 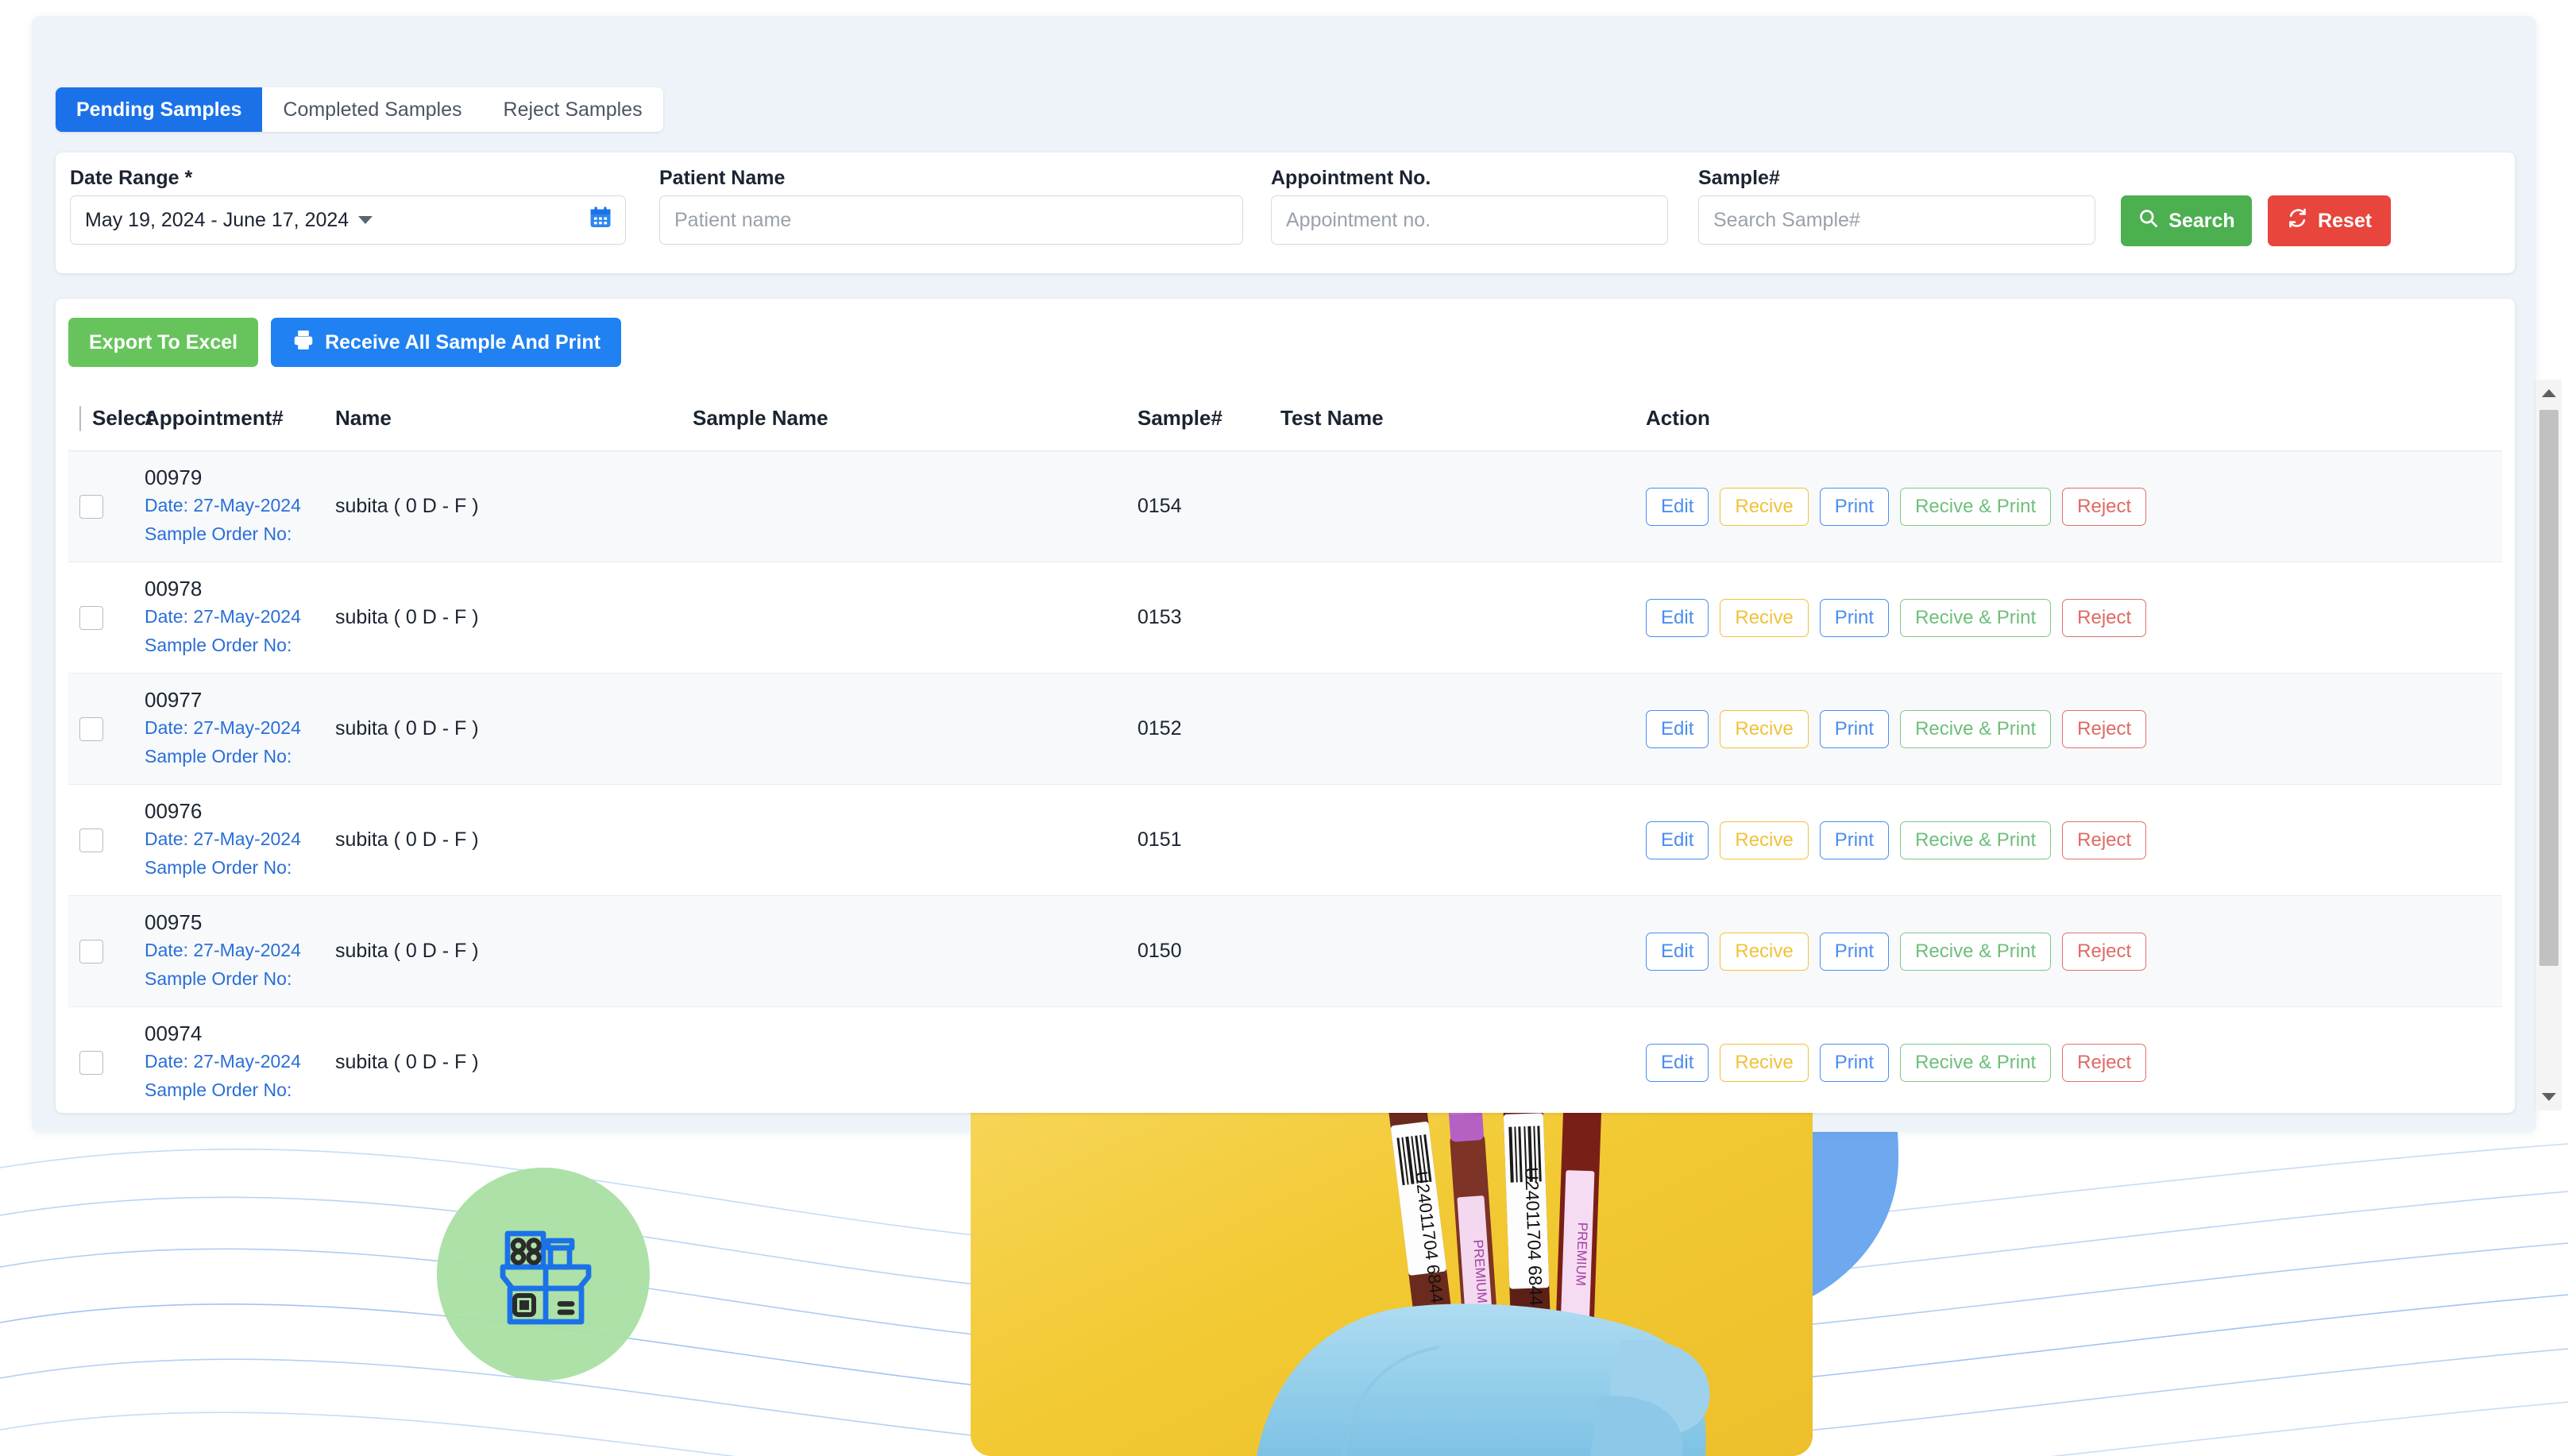 I want to click on tab-completed-samples: Completed Samples, so click(x=372, y=109).